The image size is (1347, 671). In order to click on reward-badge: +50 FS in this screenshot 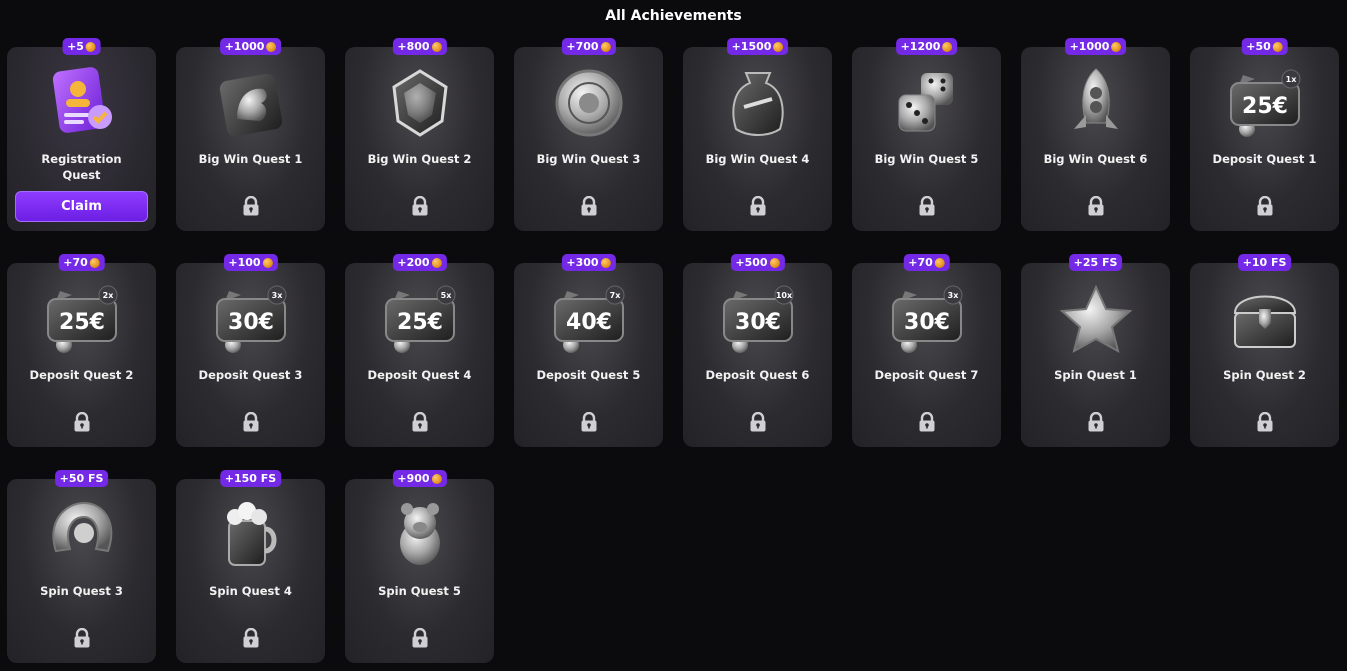, I will do `click(81, 478)`.